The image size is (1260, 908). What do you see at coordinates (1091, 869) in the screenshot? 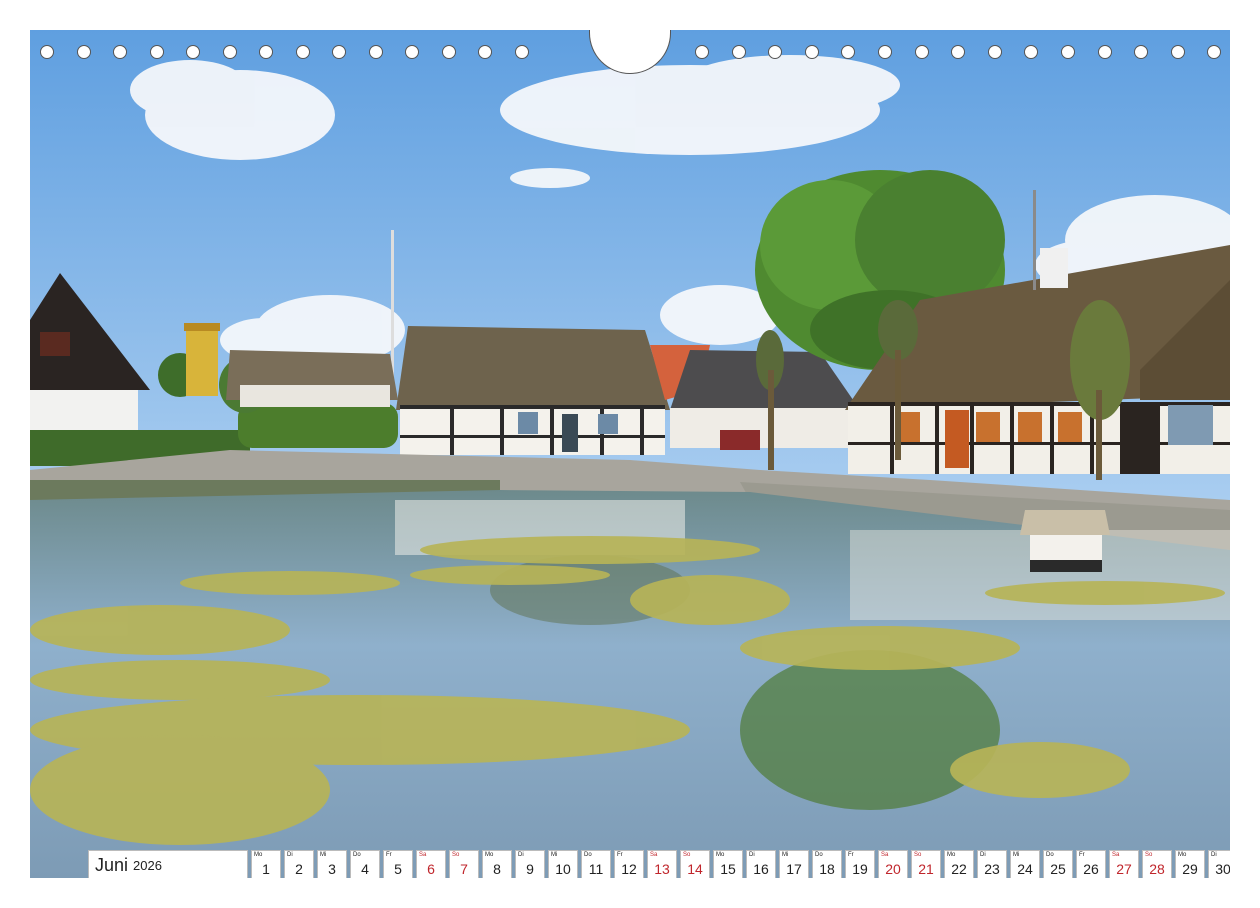
I see `day-number: 26` at bounding box center [1091, 869].